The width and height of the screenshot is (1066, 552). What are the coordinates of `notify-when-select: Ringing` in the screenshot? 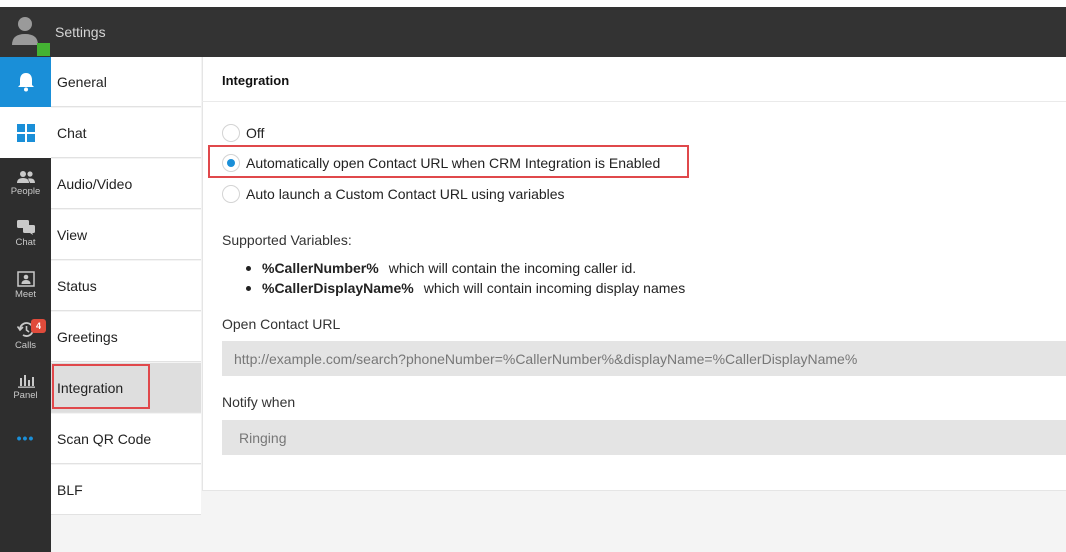 It's located at (644, 437).